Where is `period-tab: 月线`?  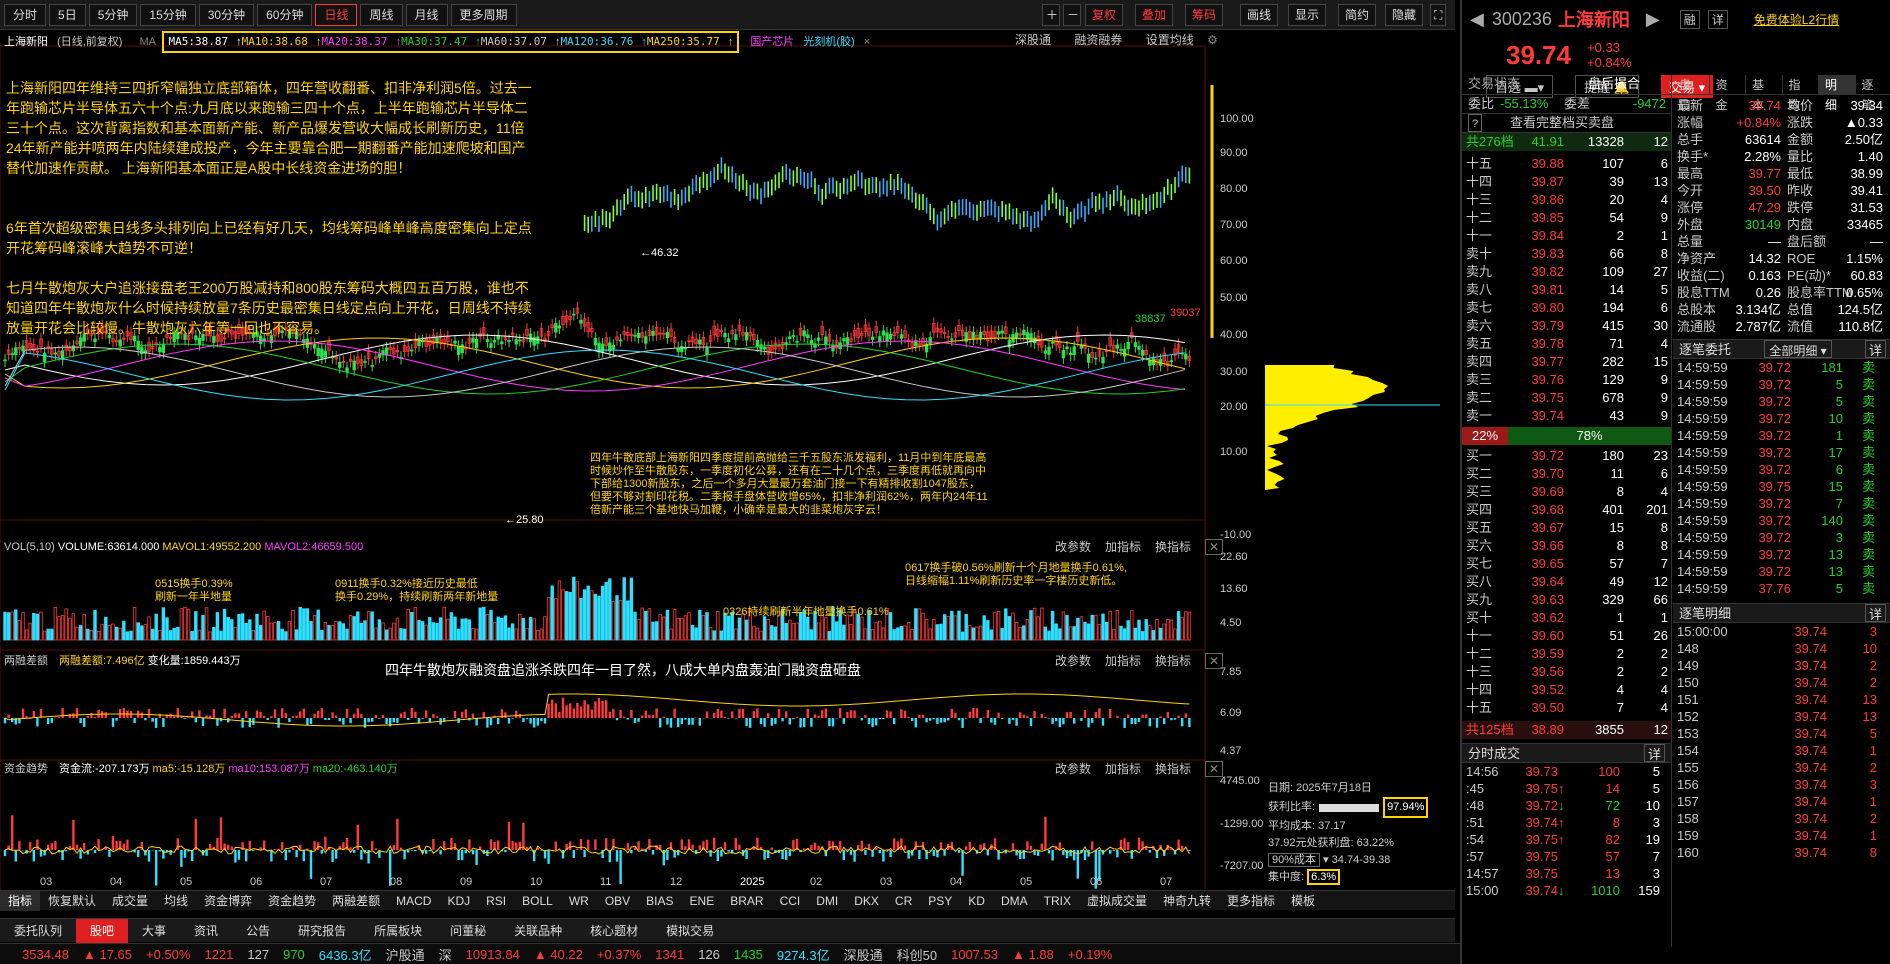
period-tab: 月线 is located at coordinates (426, 14).